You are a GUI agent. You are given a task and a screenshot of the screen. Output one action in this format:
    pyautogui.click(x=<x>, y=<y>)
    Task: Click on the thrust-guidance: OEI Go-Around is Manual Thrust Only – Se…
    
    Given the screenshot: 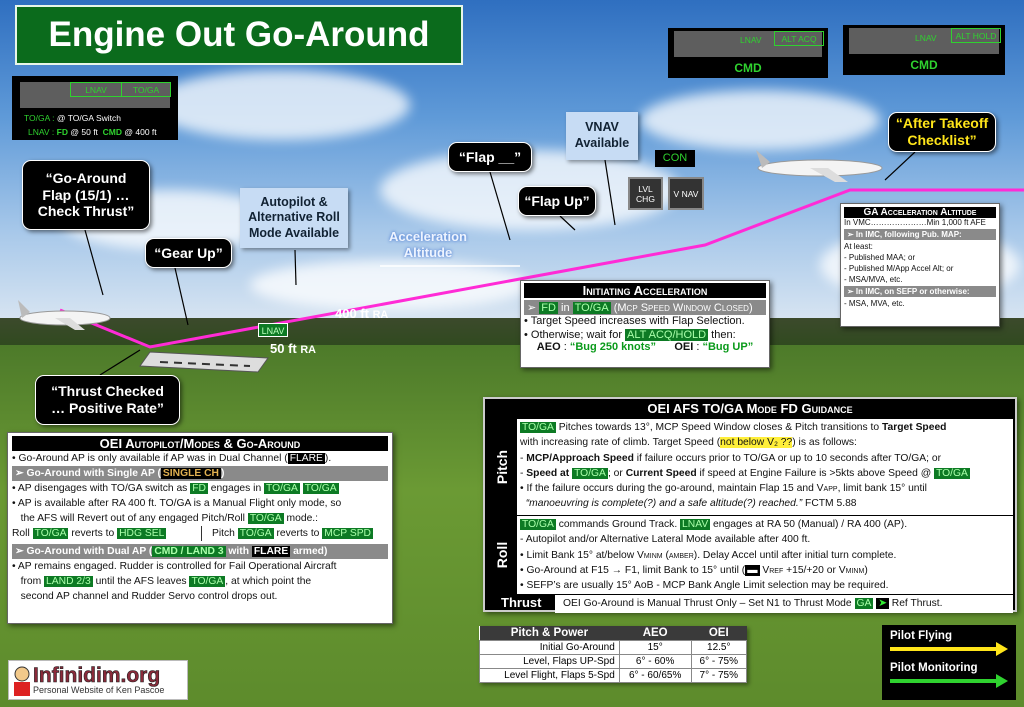 What is the action you would take?
    pyautogui.click(x=784, y=604)
    